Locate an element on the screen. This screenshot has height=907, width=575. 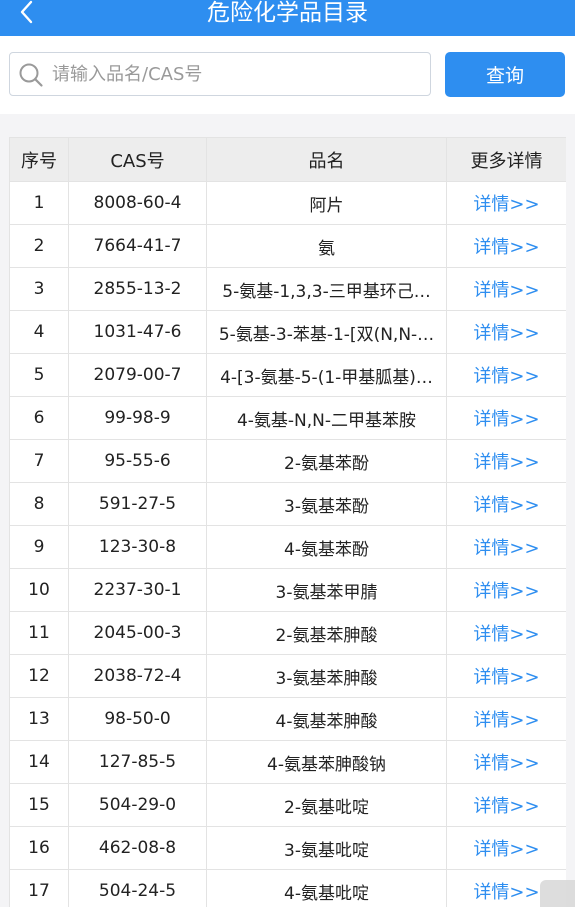
cell-name: 4-氨基吡啶 is located at coordinates (326, 888).